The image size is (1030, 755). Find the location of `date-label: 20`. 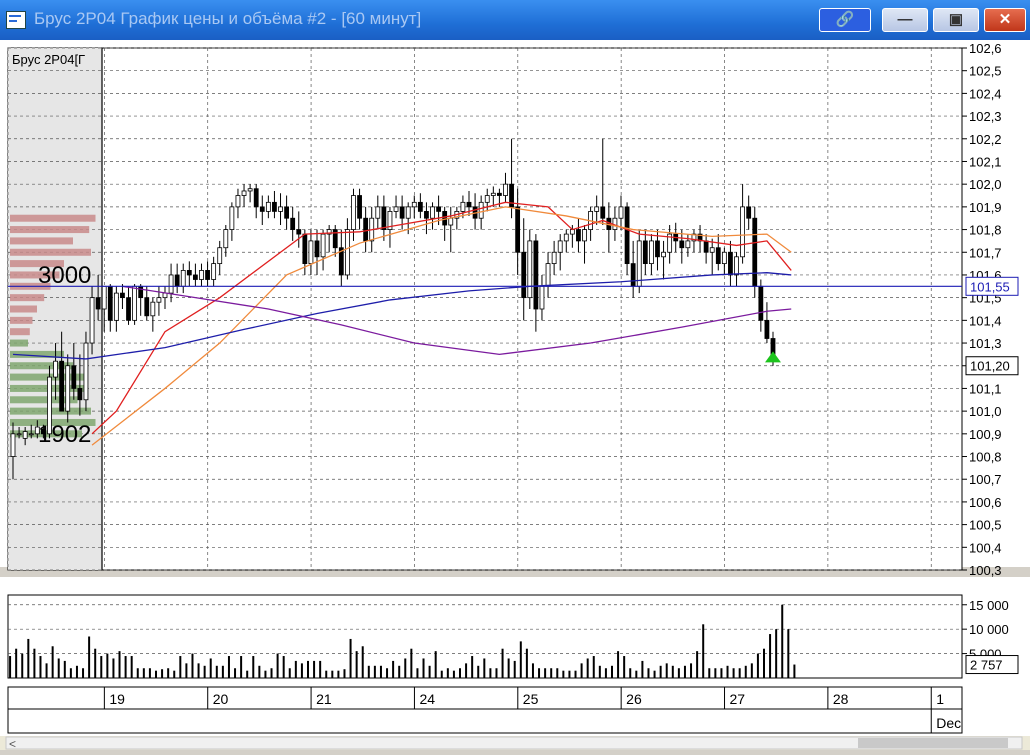

date-label: 20 is located at coordinates (221, 699).